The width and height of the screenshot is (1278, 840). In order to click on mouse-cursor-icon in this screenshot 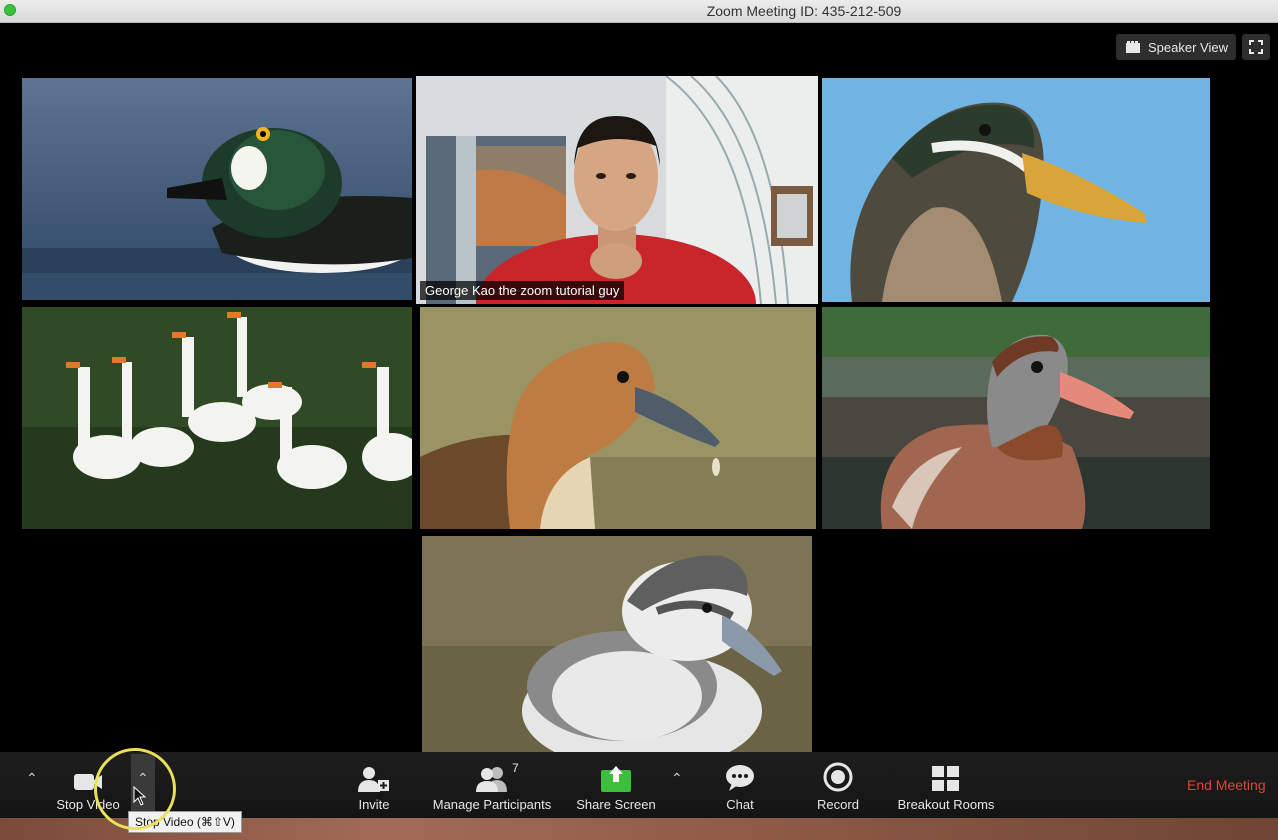, I will do `click(140, 796)`.